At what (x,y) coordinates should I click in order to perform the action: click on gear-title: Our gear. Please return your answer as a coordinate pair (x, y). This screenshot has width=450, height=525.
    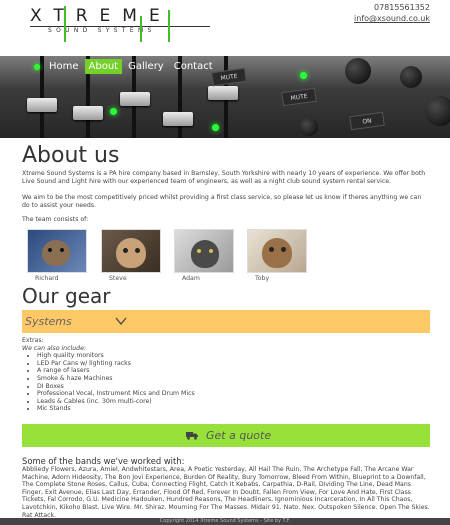
    Looking at the image, I should click on (66, 296).